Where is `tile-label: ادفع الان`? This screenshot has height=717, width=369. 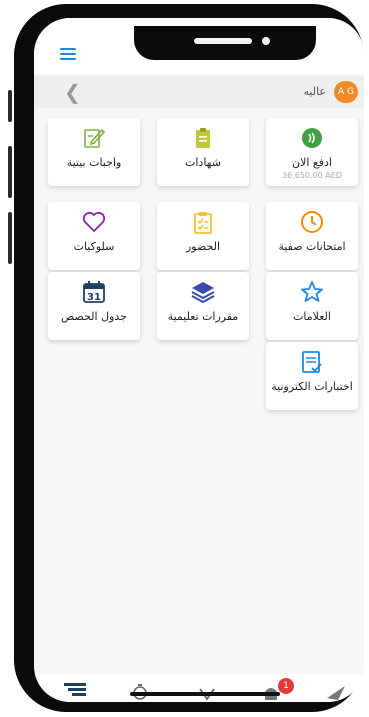 tile-label: ادفع الان is located at coordinates (312, 162).